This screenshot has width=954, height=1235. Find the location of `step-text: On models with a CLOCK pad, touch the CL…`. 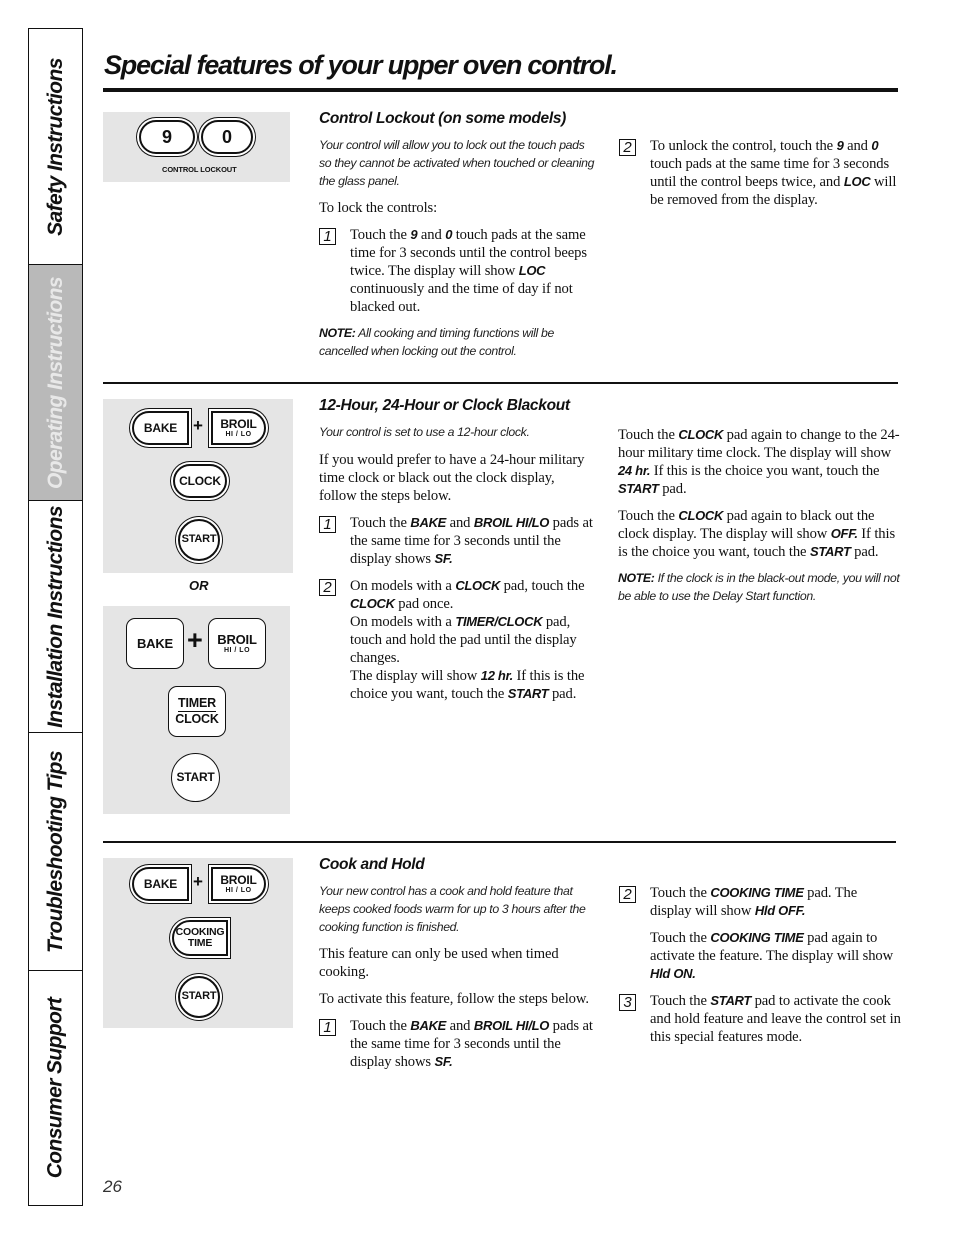

step-text: On models with a CLOCK pad, touch the CL… is located at coordinates (467, 639).